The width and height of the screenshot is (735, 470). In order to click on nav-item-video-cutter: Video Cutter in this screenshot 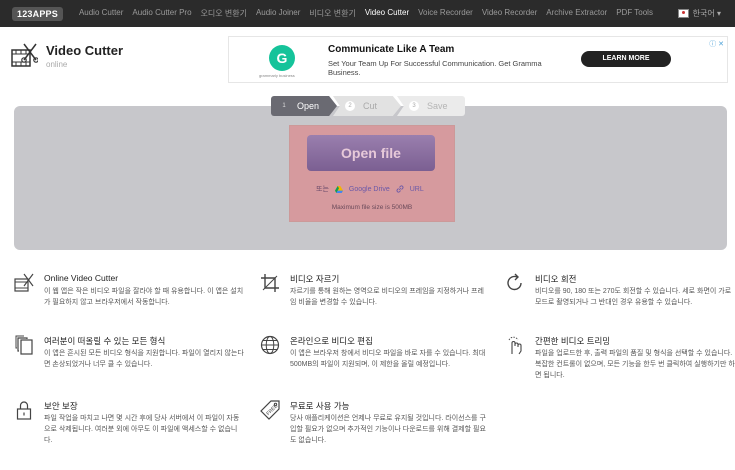, I will do `click(387, 13)`.